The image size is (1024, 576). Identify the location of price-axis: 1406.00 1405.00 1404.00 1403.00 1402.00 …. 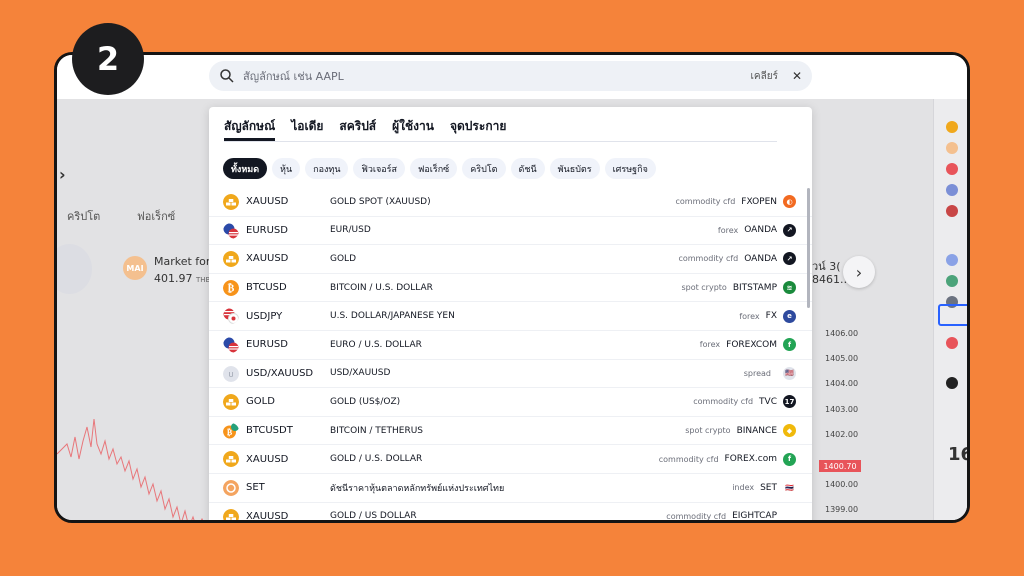
(848, 420).